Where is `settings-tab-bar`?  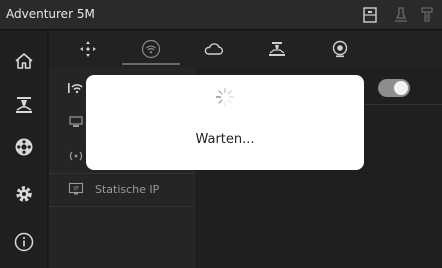 settings-tab-bar is located at coordinates (245, 49).